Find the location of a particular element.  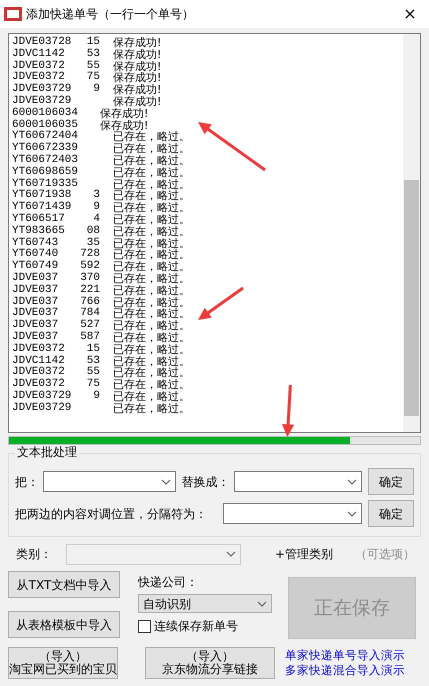

scrollbar is located at coordinates (411, 233).